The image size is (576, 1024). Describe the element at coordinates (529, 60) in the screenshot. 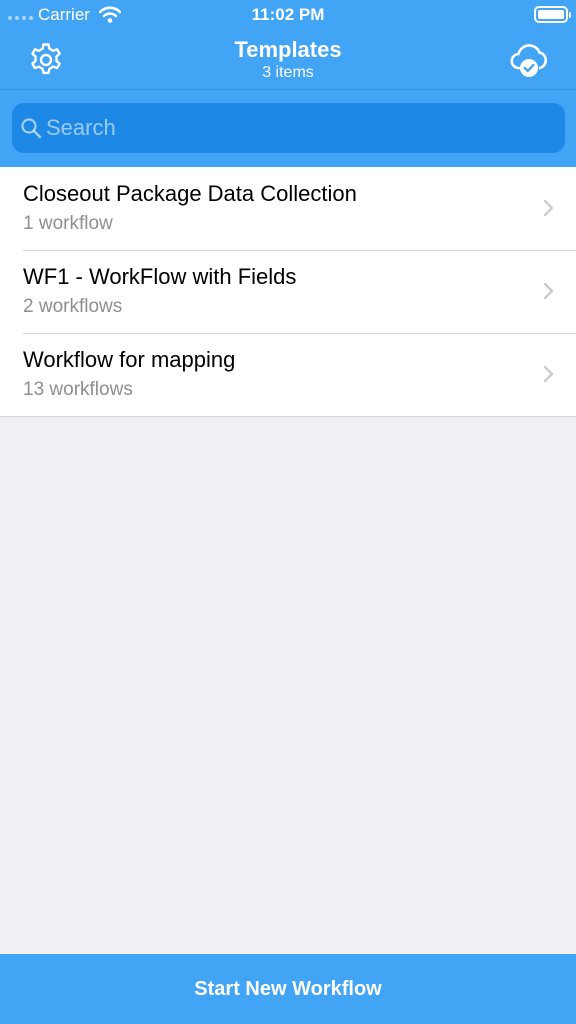

I see `cloud-check-icon` at that location.